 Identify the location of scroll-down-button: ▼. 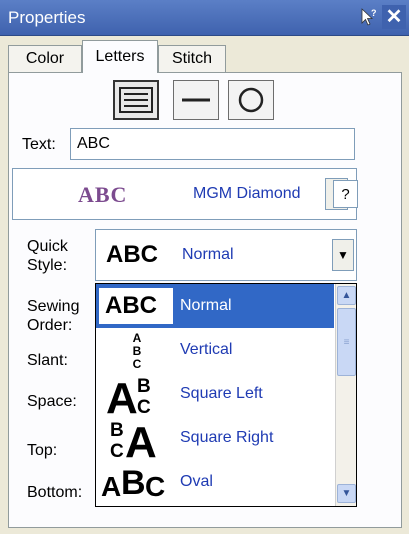
(346, 493).